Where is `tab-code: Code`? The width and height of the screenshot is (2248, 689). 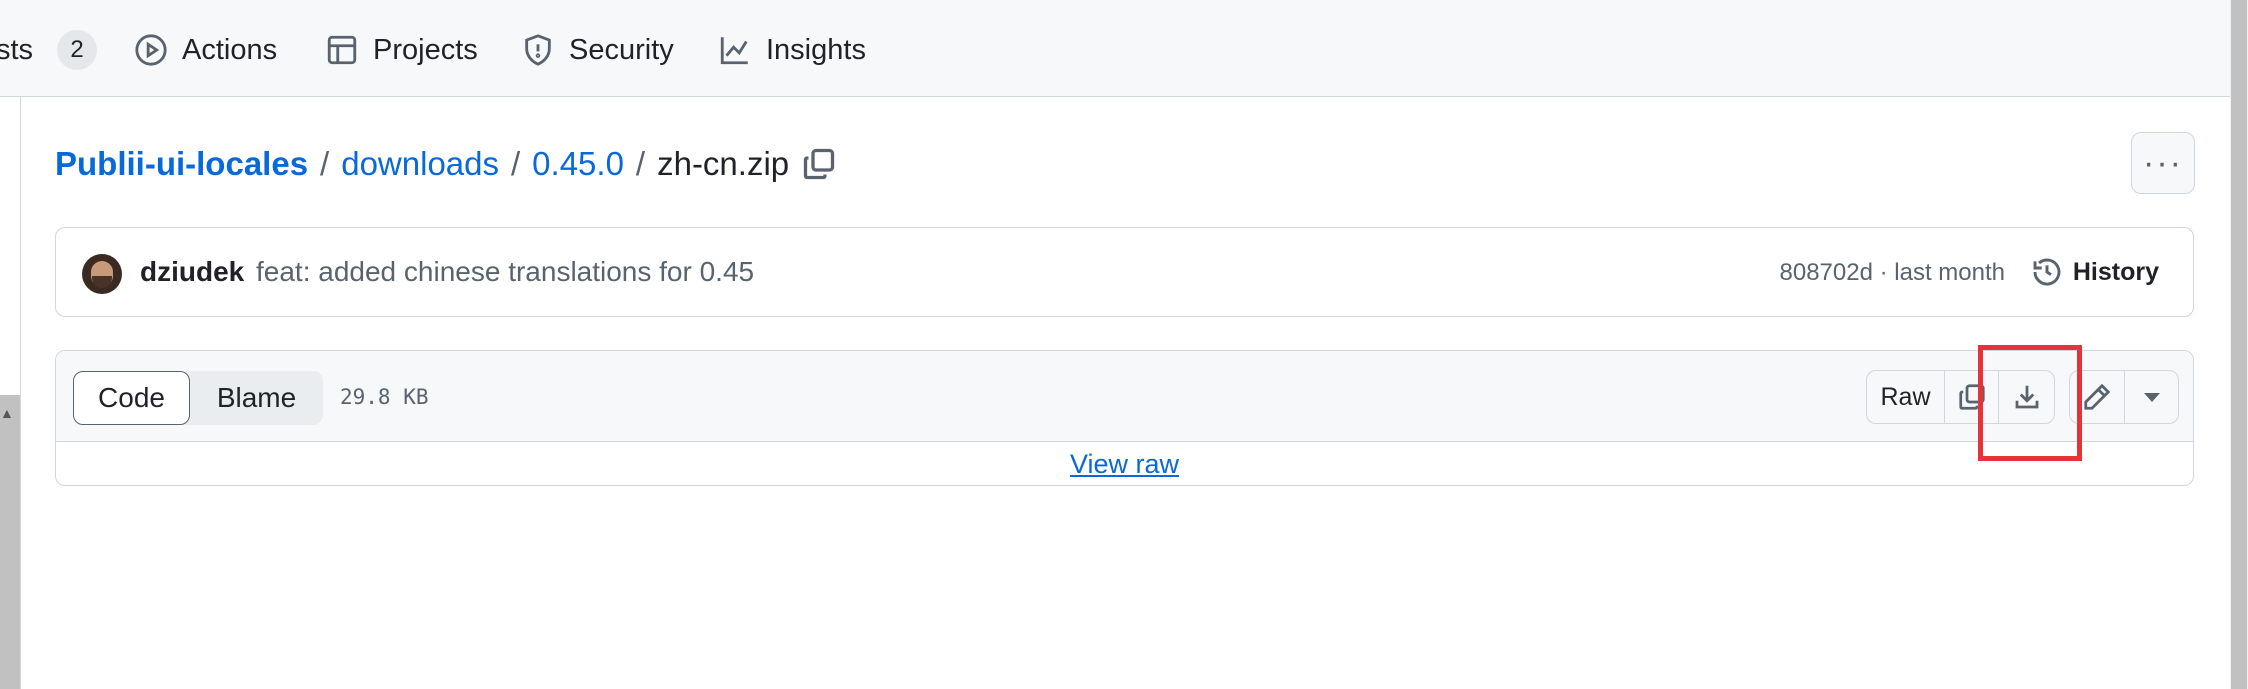
tab-code: Code is located at coordinates (131, 398).